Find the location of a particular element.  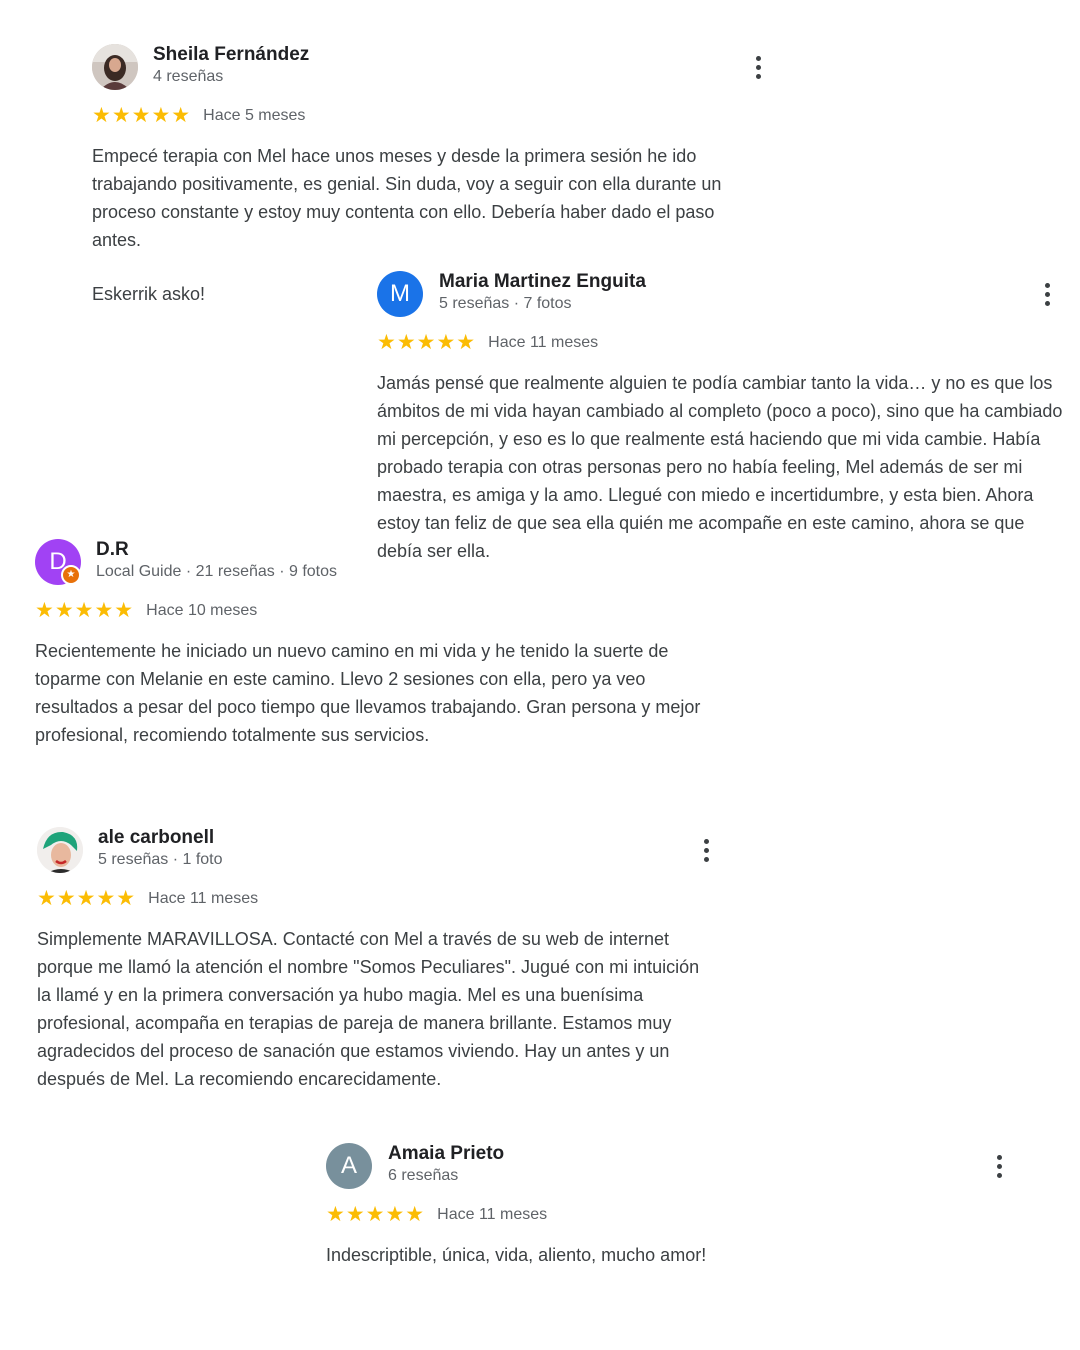

reviewer-meta: Local Guide · 21 reseñas · 9 fotos is located at coordinates (217, 571).